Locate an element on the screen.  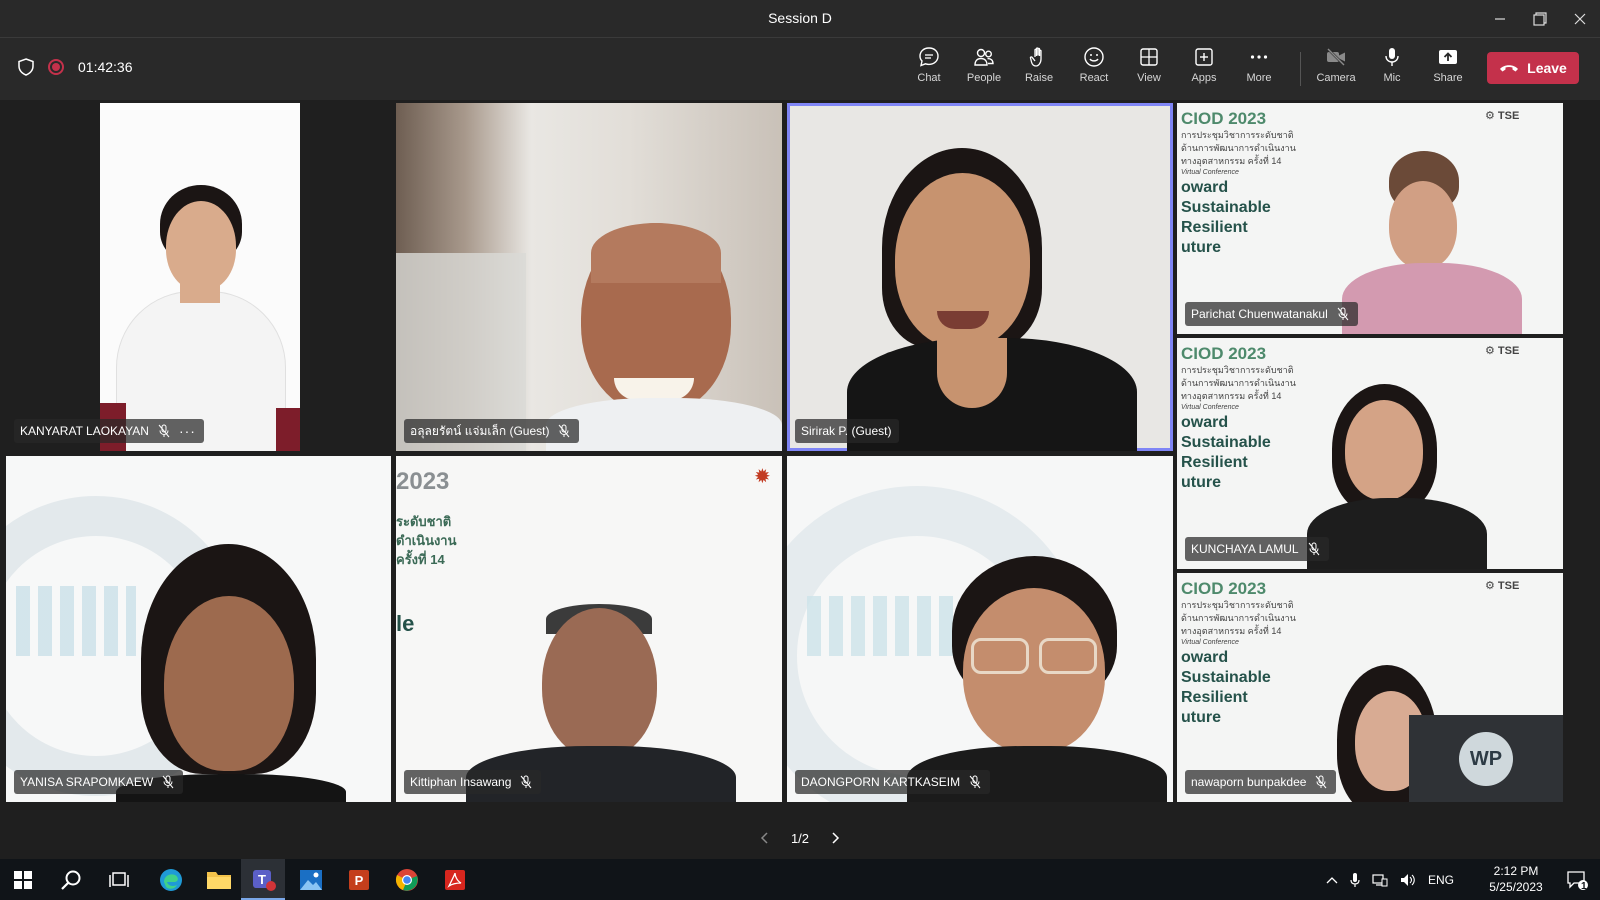
restore-icon is located at coordinates (1540, 19).